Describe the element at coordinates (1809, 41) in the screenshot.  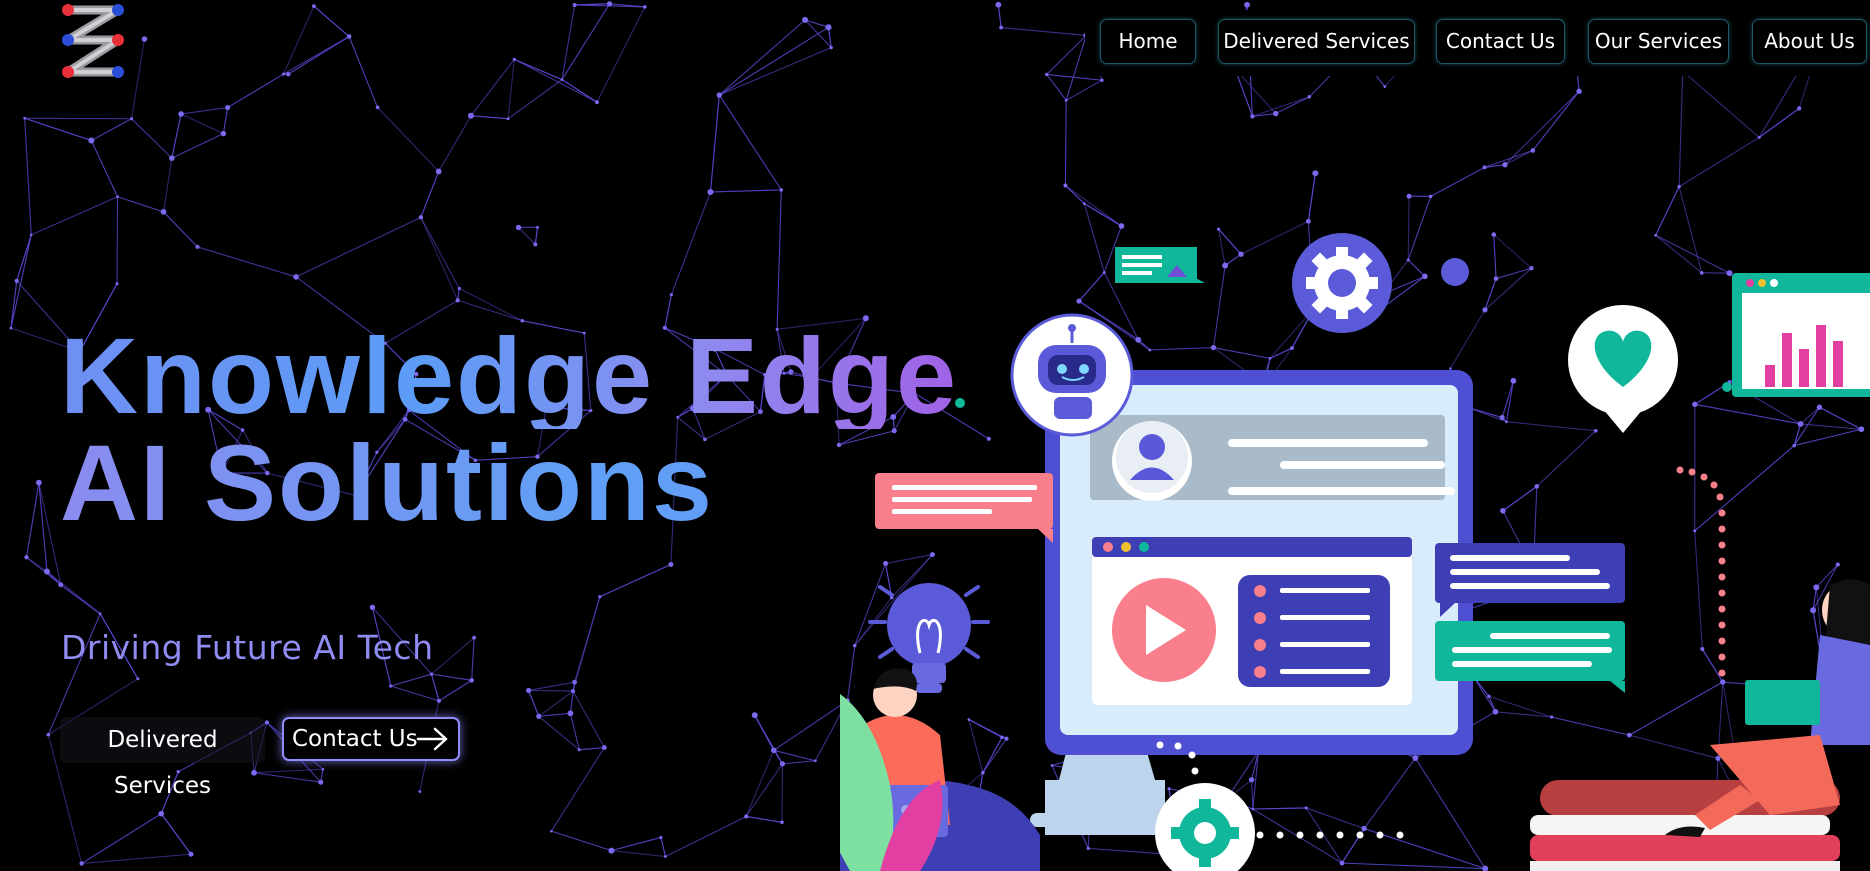
I see `nav-about-us: About Us` at that location.